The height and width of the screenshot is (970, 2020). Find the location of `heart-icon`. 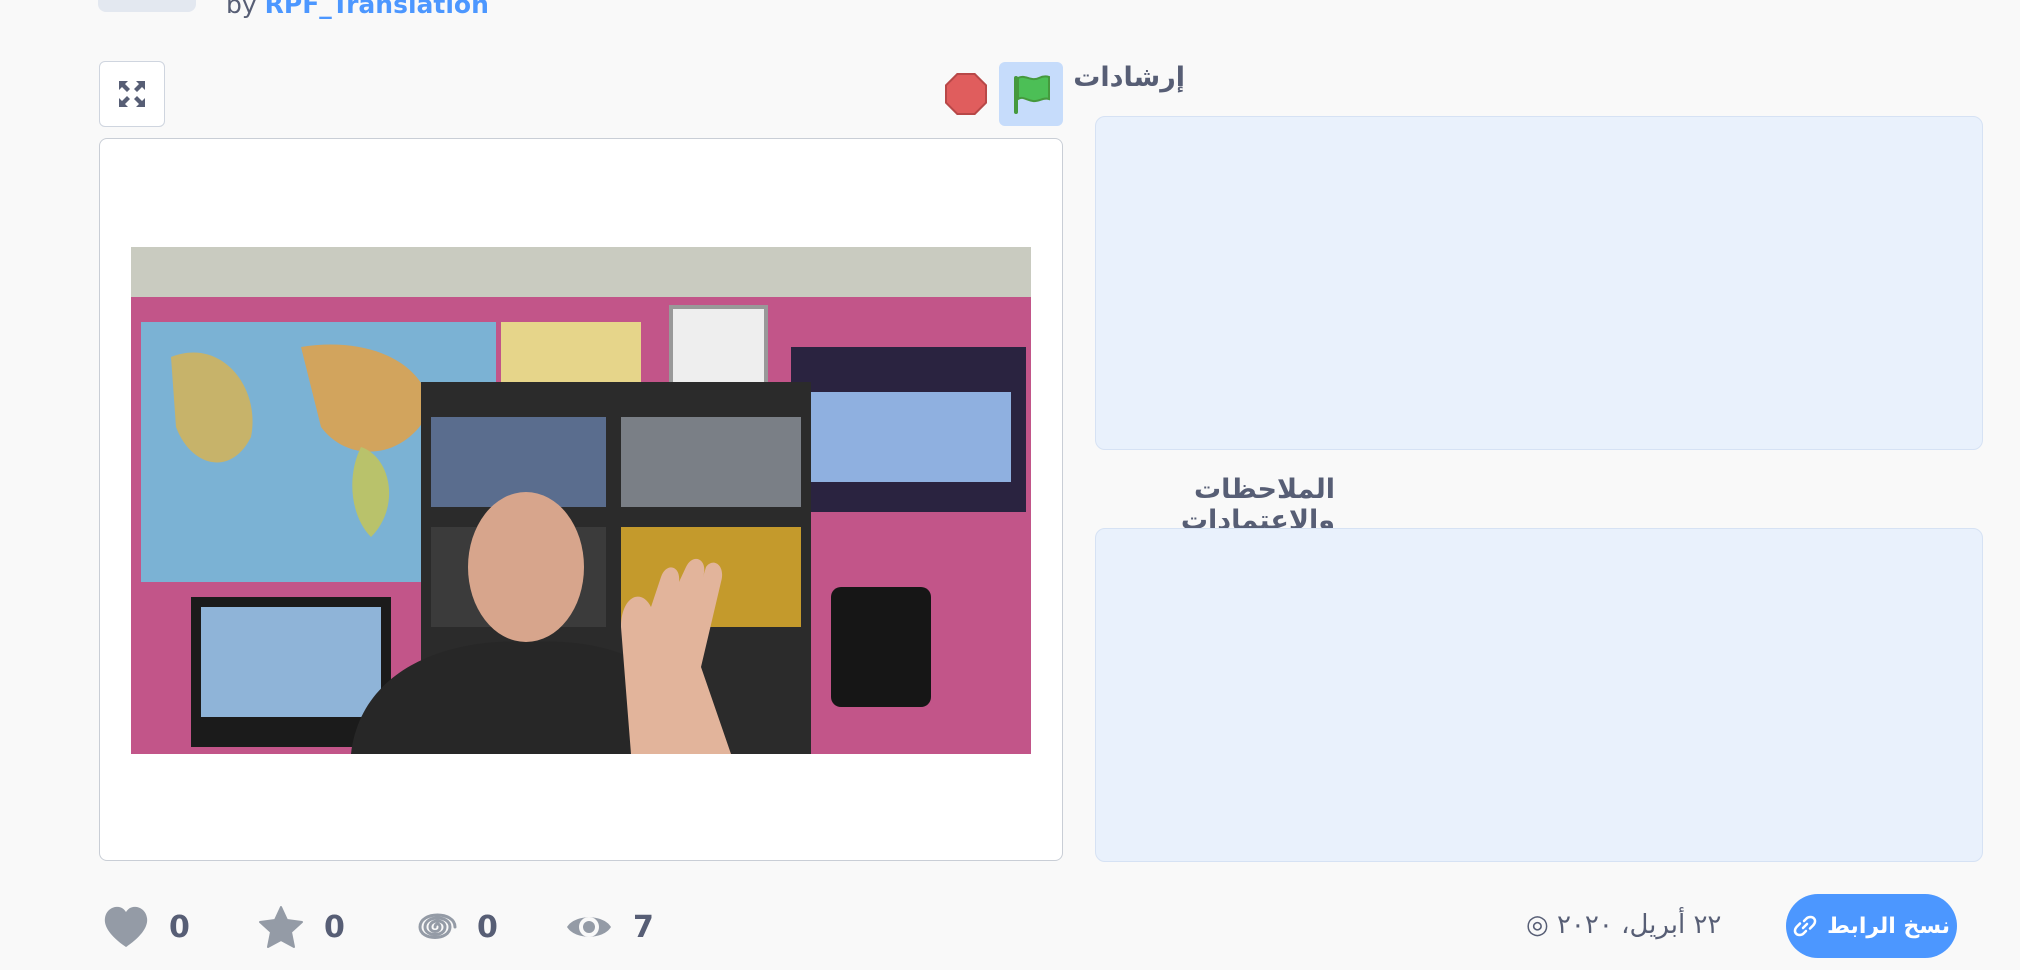

heart-icon is located at coordinates (126, 926).